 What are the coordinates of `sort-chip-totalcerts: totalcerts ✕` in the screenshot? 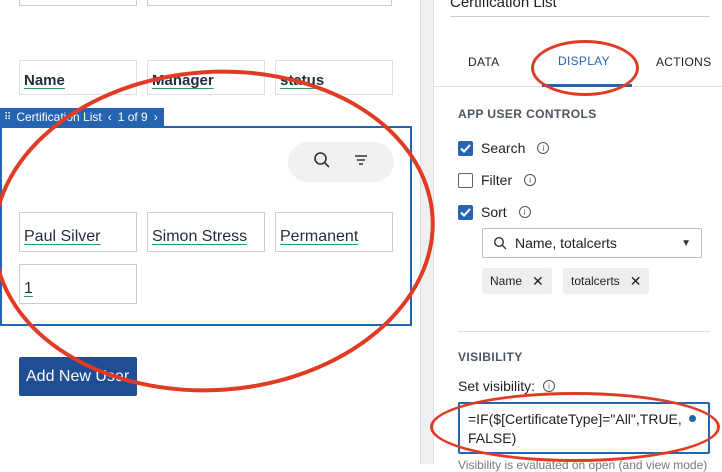 It's located at (606, 281).